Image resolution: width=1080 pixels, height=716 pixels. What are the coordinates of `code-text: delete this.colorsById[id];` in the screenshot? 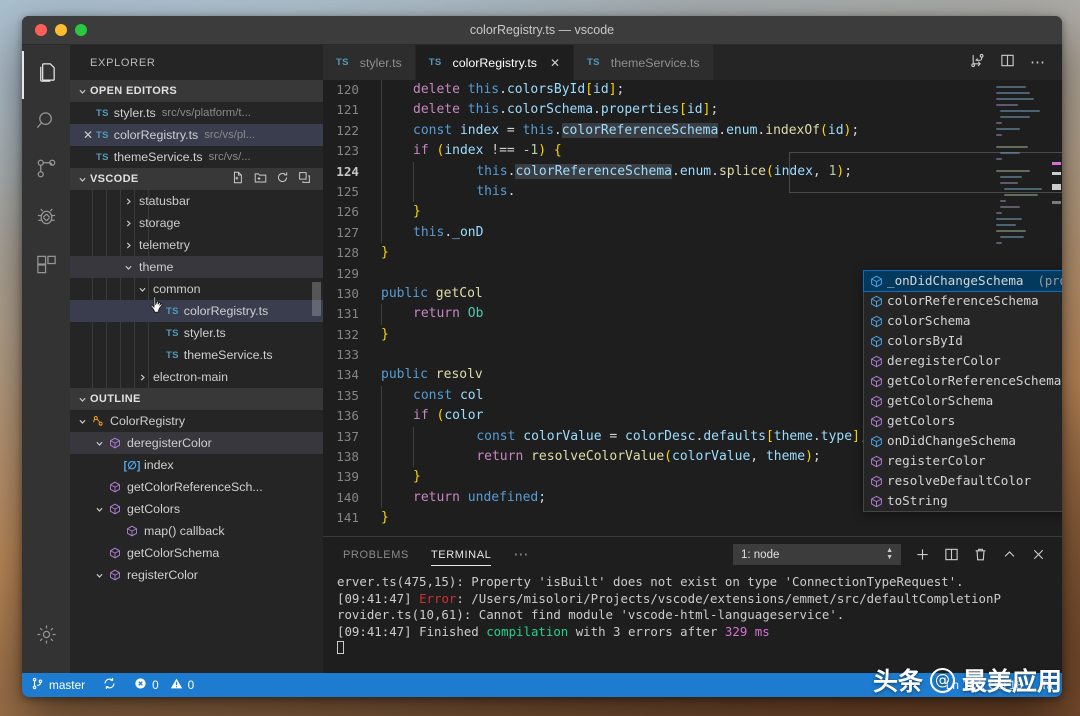 It's located at (502, 90).